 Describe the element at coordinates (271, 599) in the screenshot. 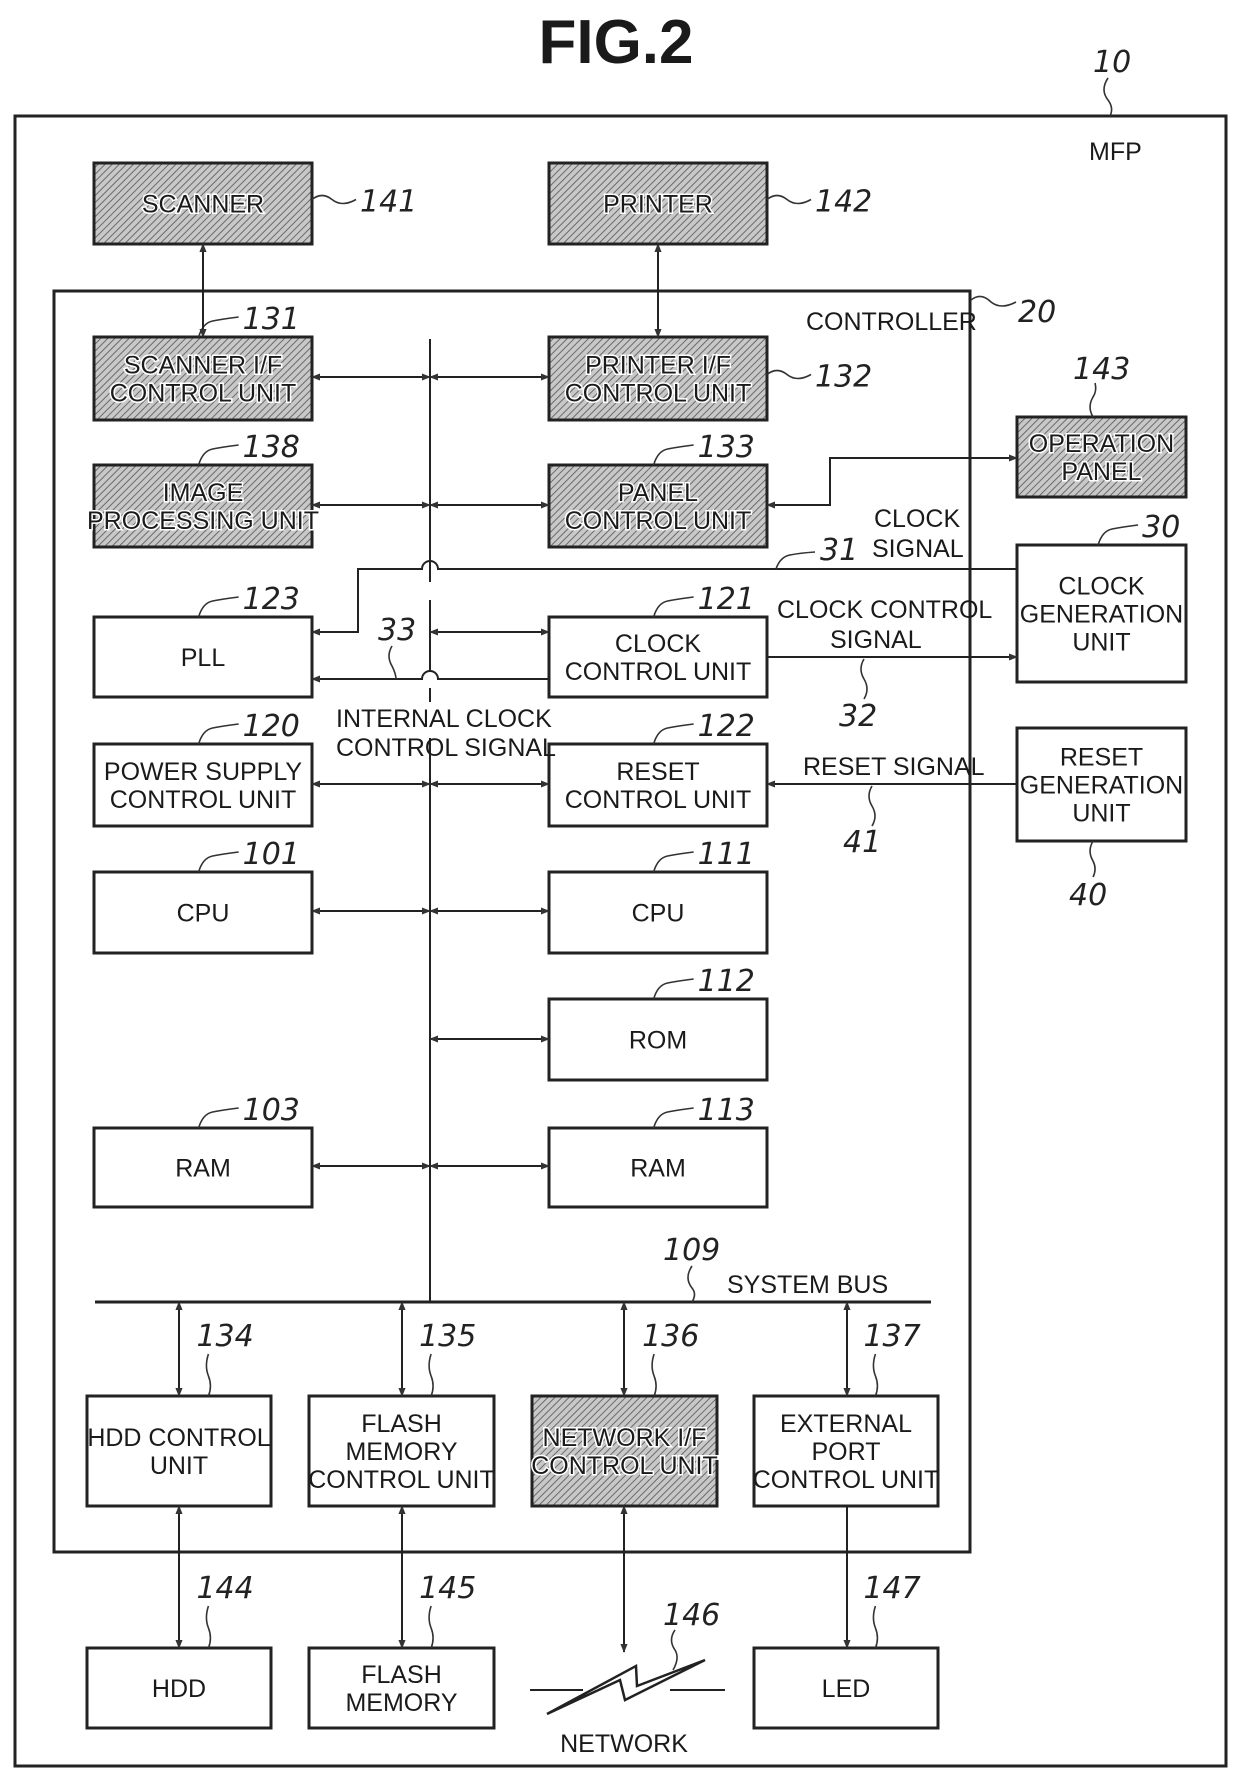

I see `ref-numeral: 123` at that location.